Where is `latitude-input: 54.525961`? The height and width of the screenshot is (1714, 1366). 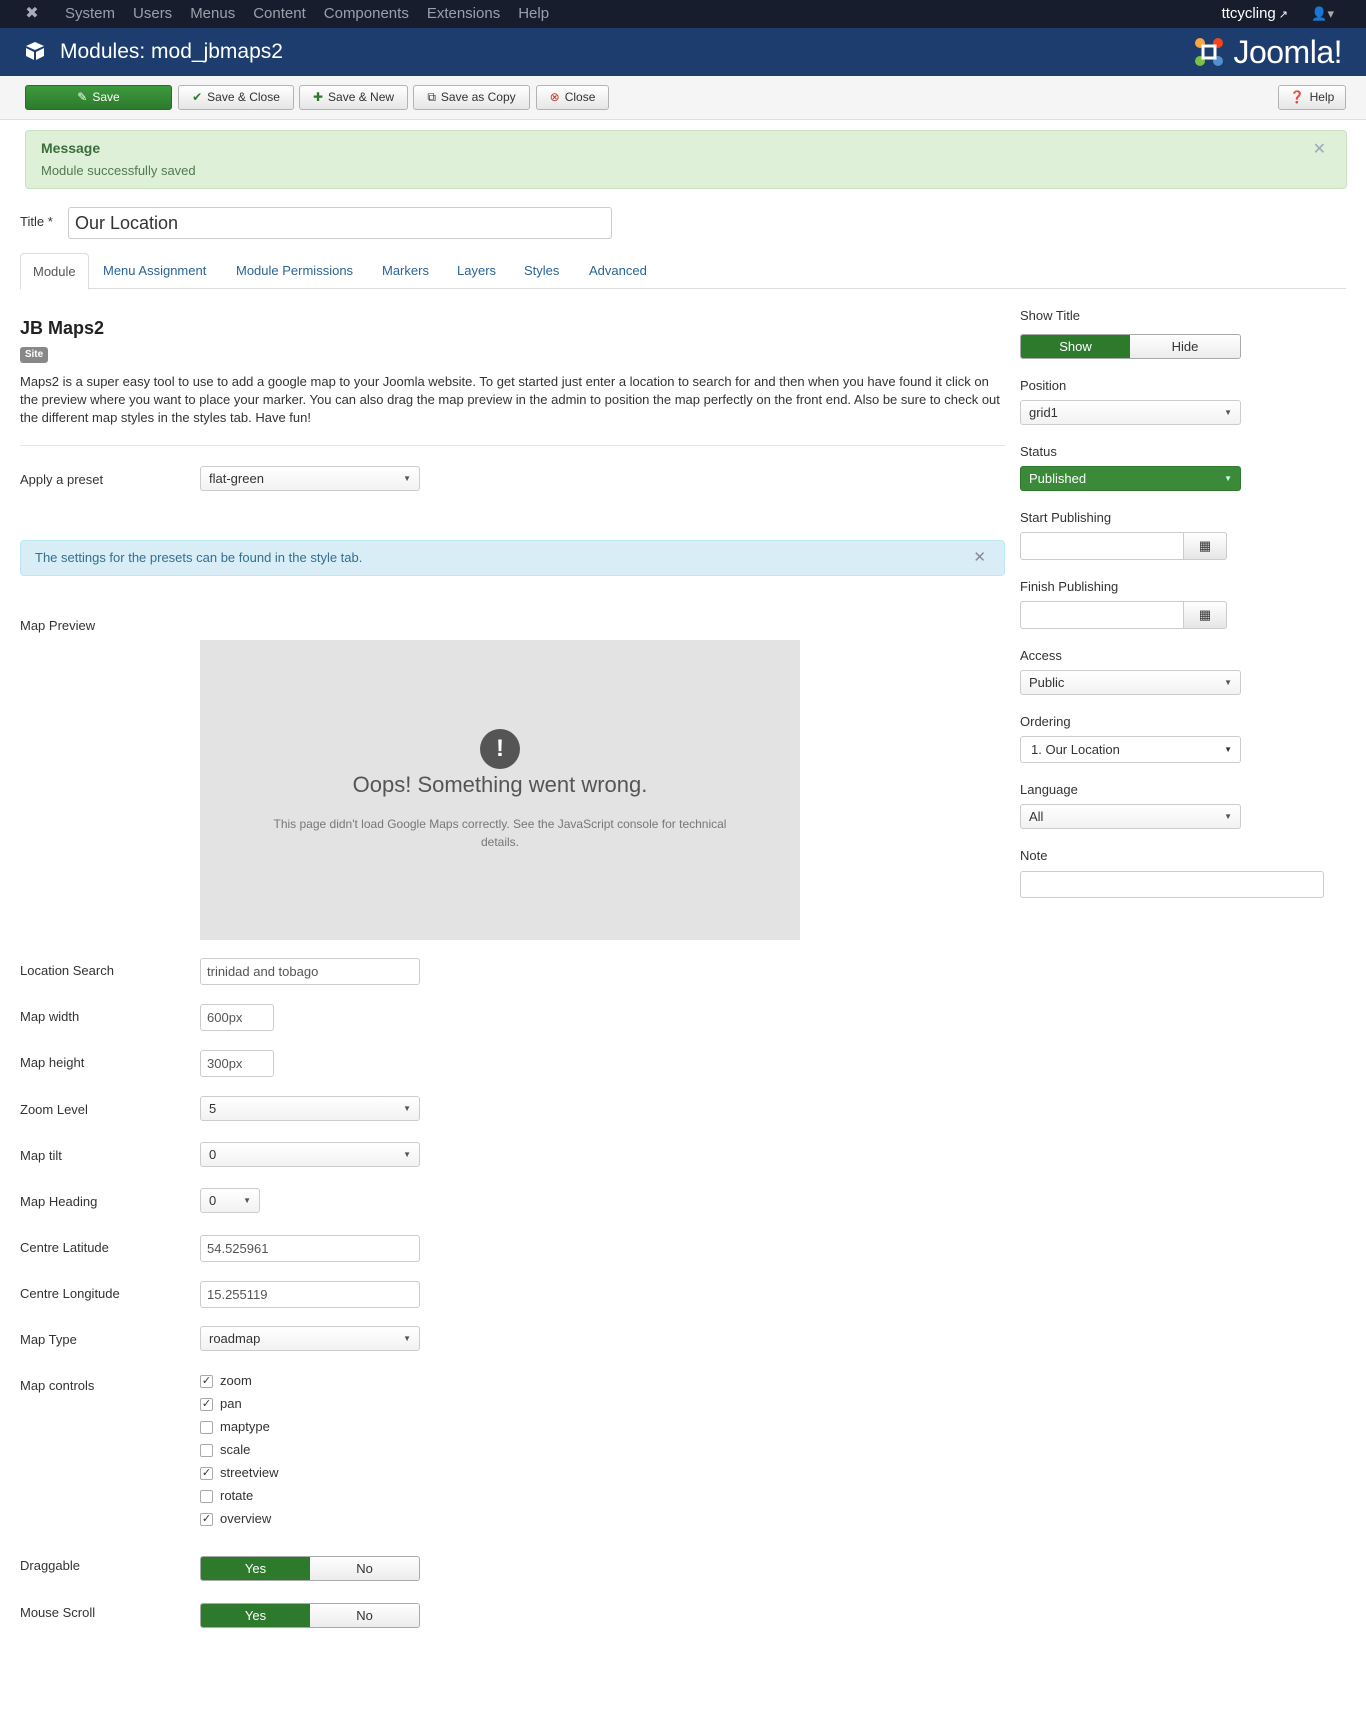 latitude-input: 54.525961 is located at coordinates (310, 1248).